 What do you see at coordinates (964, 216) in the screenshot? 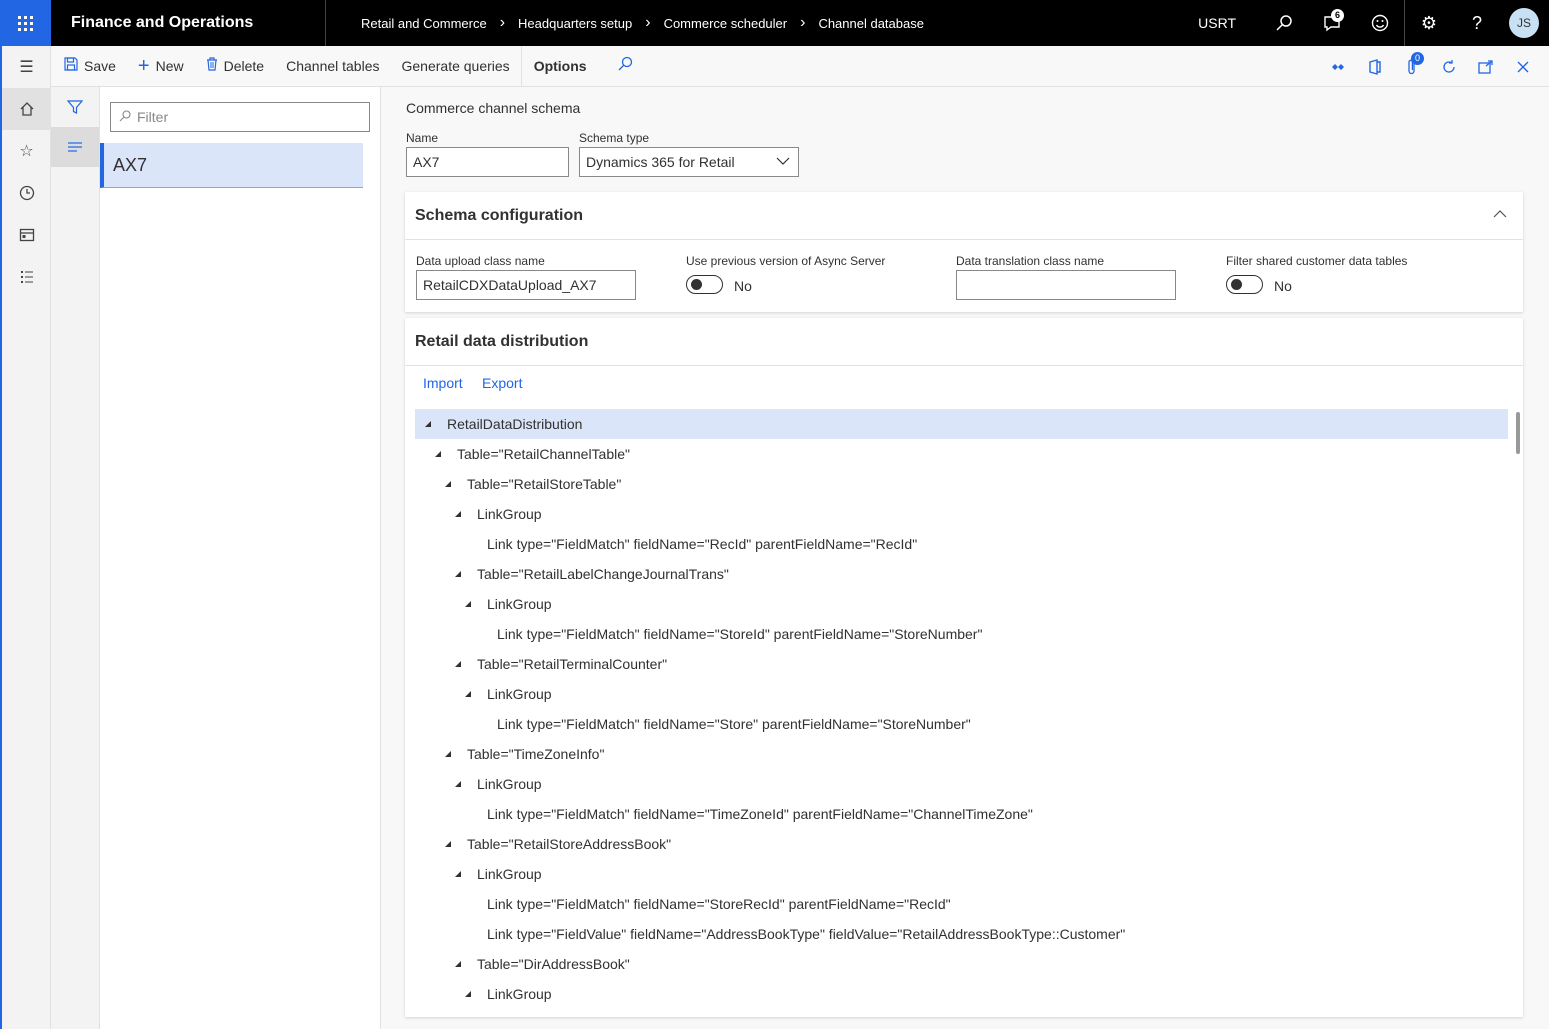
I see `section-header: Schema configuration` at bounding box center [964, 216].